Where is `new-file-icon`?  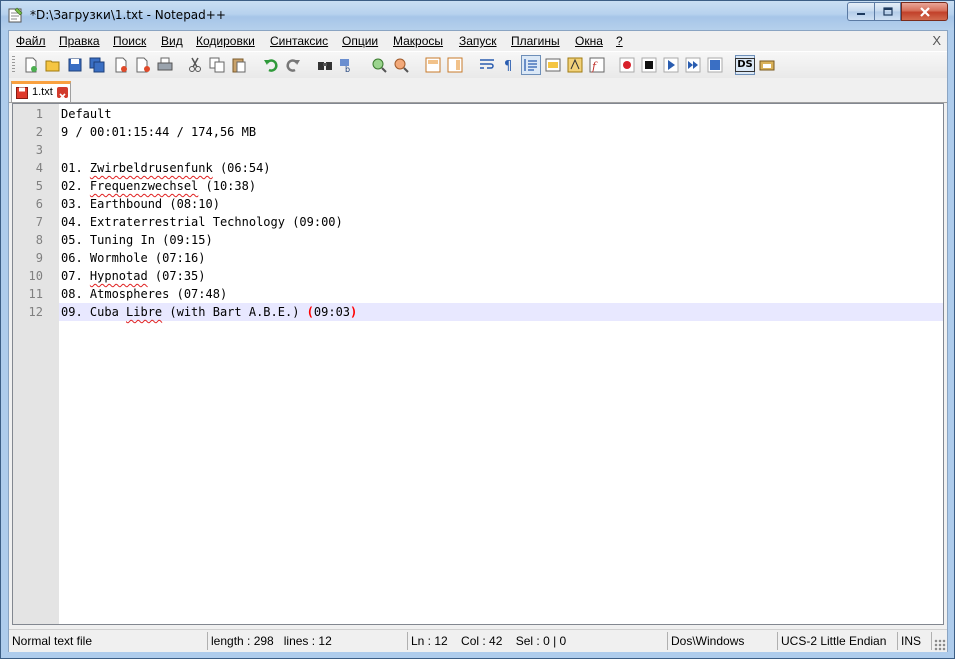 new-file-icon is located at coordinates (31, 65).